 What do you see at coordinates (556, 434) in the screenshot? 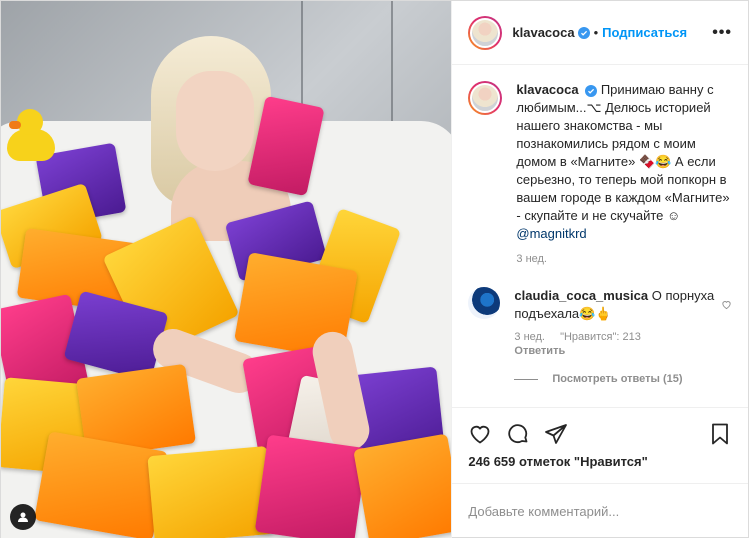
I see `share-icon` at bounding box center [556, 434].